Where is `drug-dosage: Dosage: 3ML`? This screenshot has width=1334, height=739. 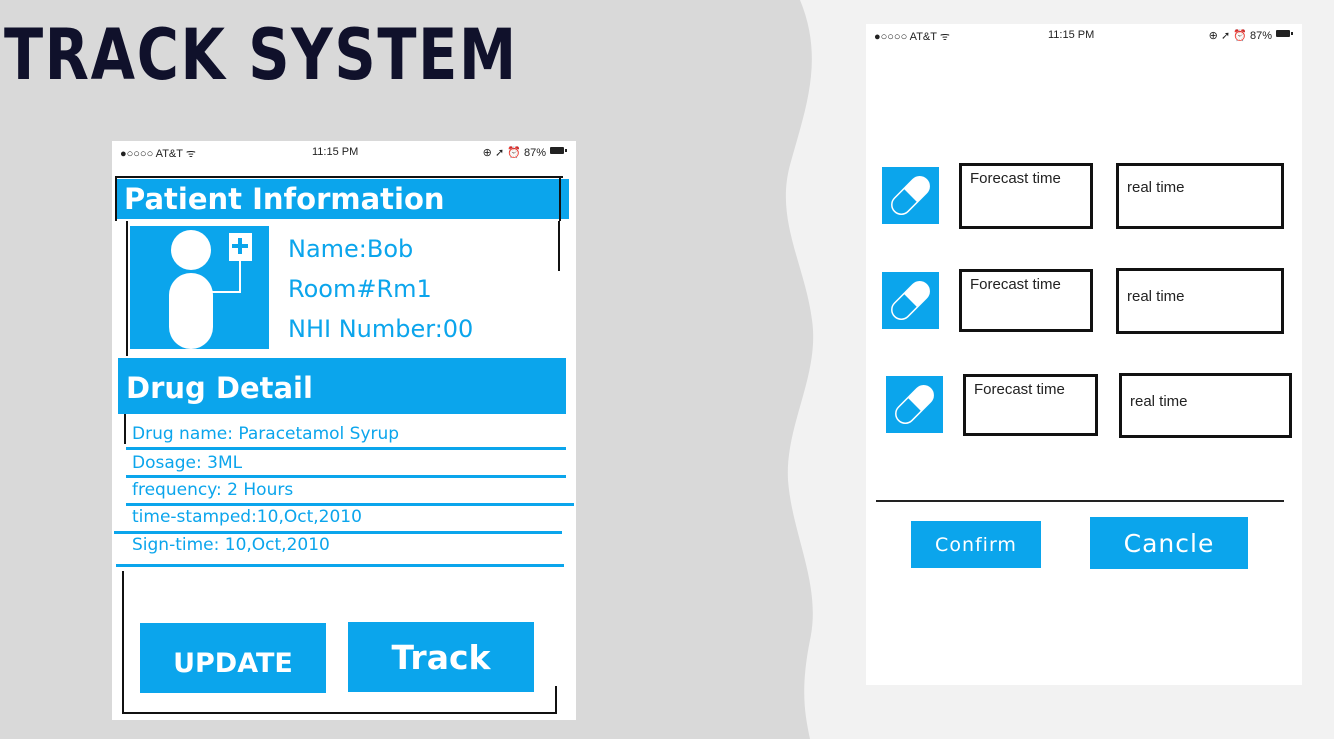
drug-dosage: Dosage: 3ML is located at coordinates (187, 463).